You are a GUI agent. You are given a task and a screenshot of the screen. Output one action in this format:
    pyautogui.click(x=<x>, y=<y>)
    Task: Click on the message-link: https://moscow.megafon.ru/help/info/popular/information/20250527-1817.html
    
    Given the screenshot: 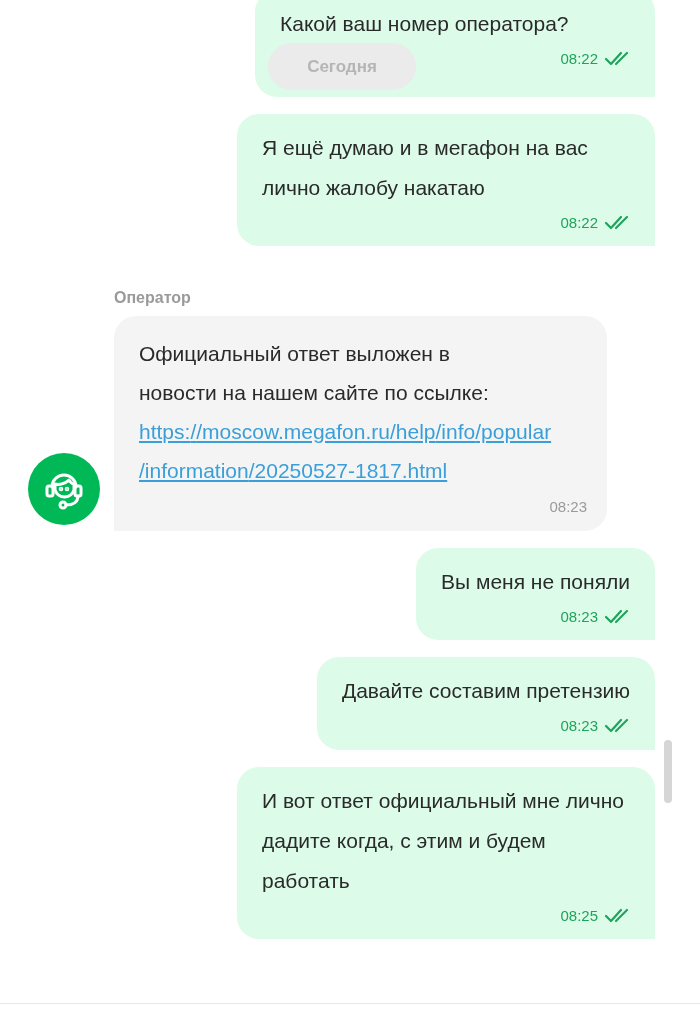 What is the action you would take?
    pyautogui.click(x=363, y=451)
    